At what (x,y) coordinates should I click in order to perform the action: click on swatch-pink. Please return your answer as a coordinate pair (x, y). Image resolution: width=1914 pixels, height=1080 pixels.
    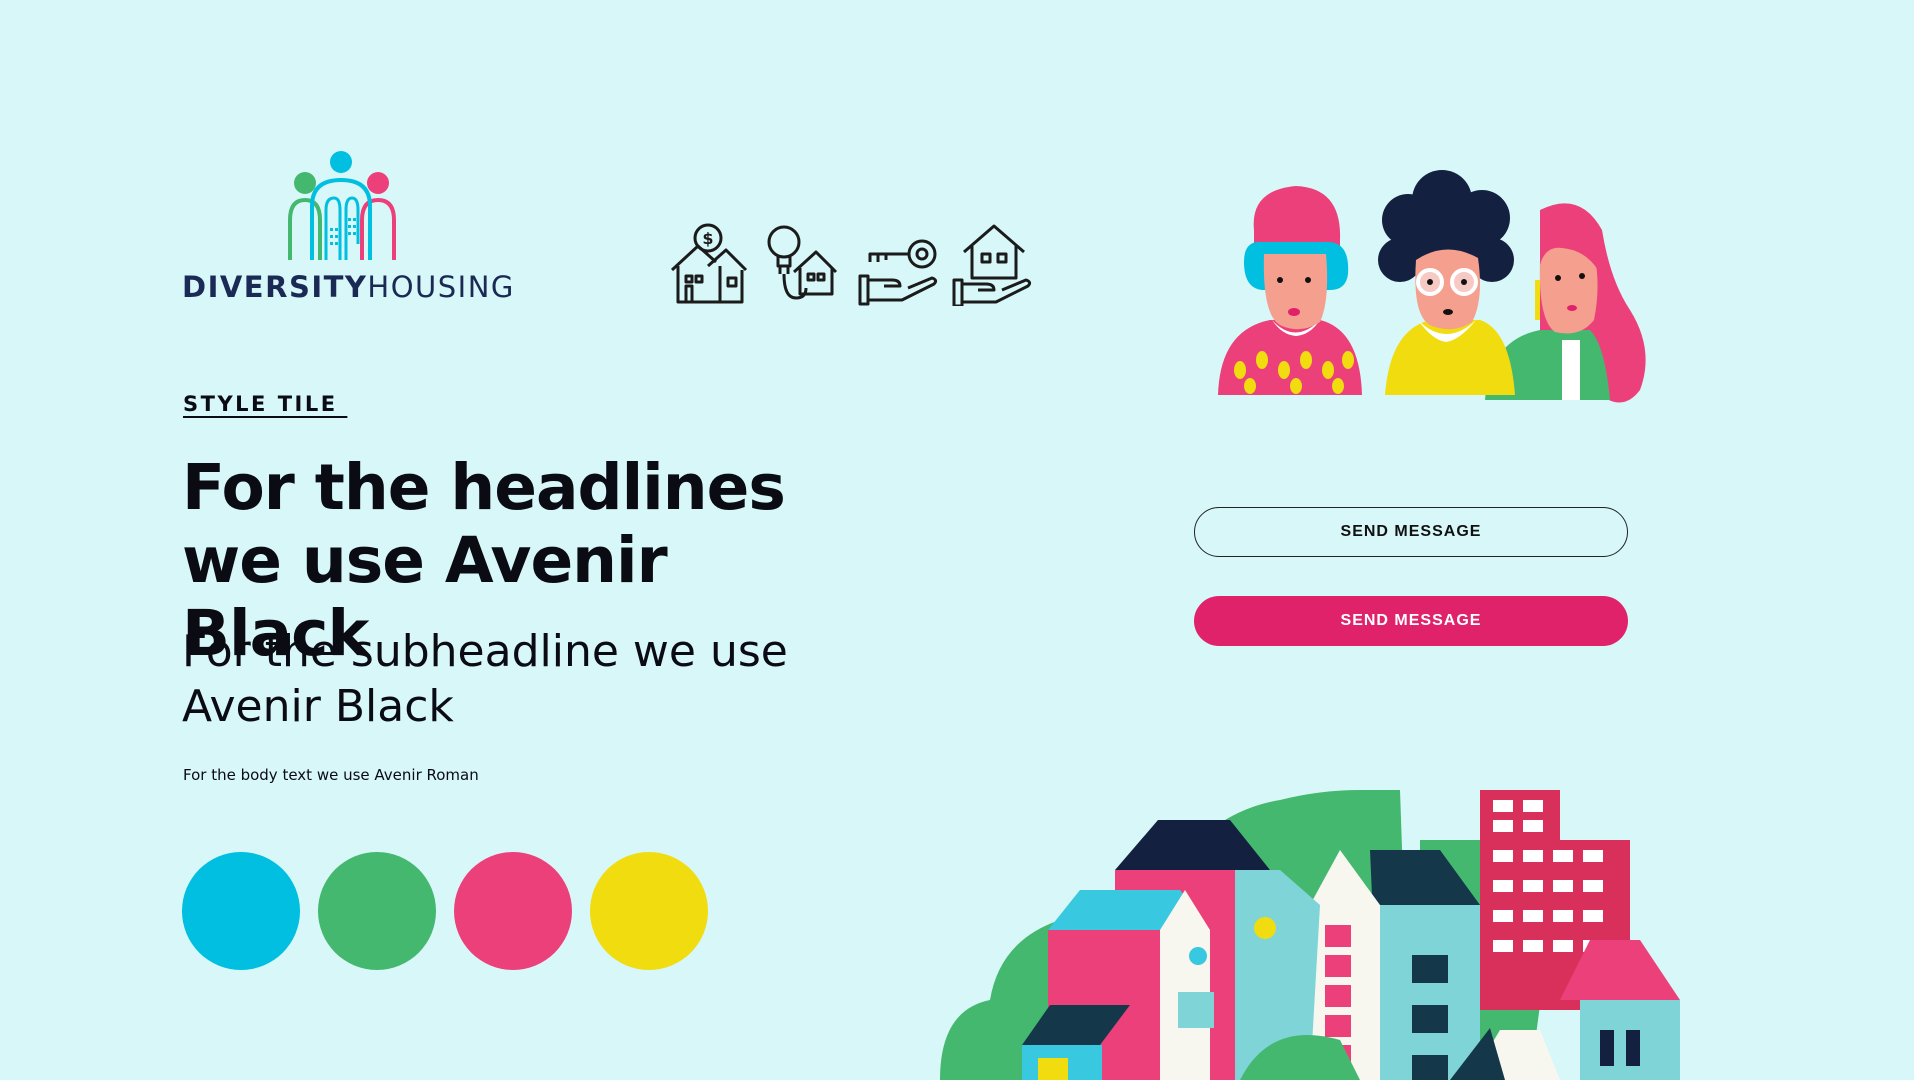
    Looking at the image, I should click on (513, 911).